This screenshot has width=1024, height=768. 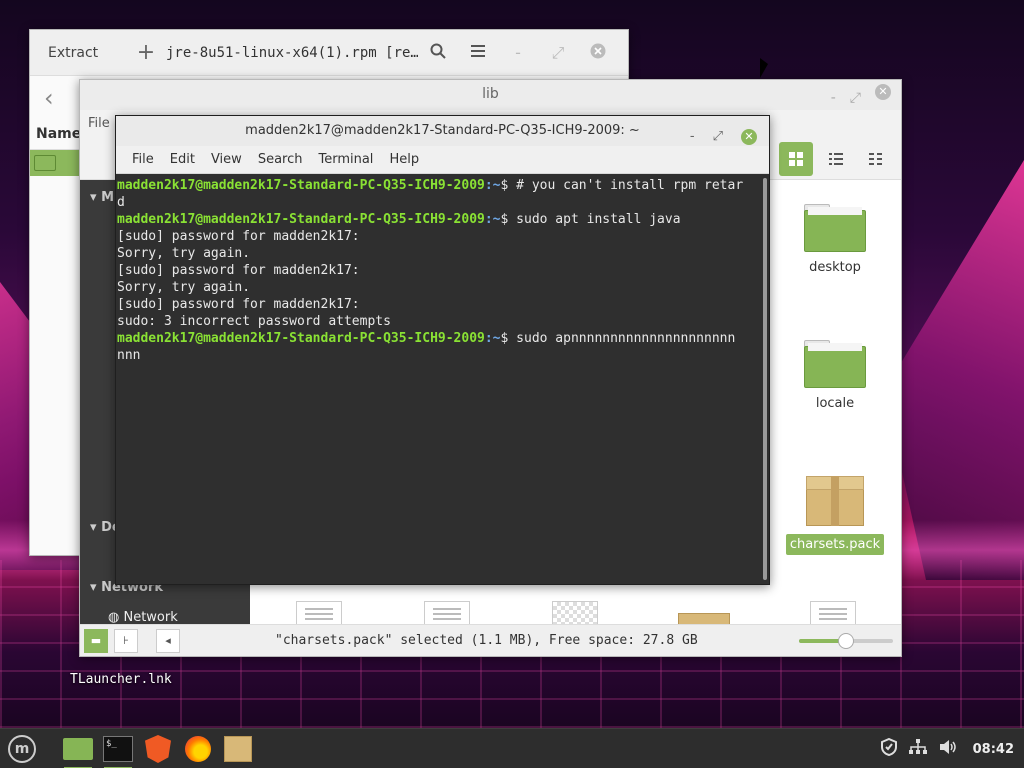 What do you see at coordinates (993, 749) in the screenshot?
I see `clock: 08:42` at bounding box center [993, 749].